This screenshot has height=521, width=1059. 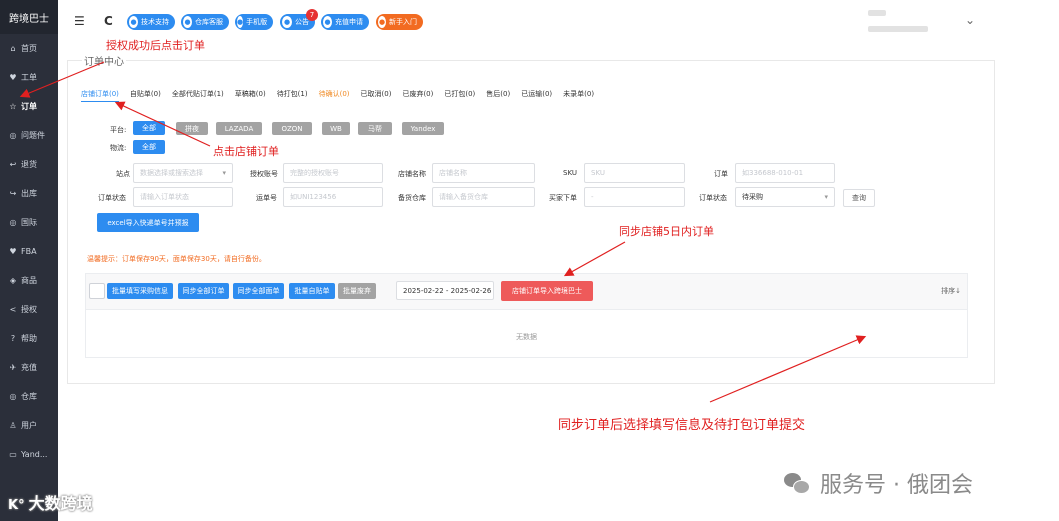 I want to click on annotation-click-order: 授权成功后点击订单, so click(x=155, y=45).